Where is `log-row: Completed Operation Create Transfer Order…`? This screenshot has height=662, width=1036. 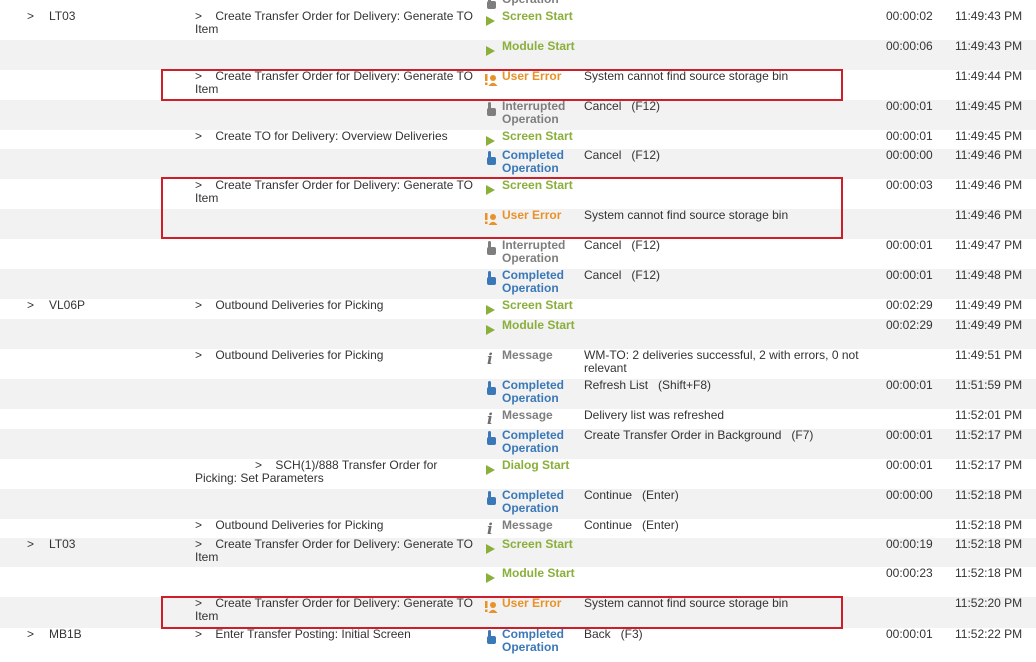 log-row: Completed Operation Create Transfer Order… is located at coordinates (518, 444).